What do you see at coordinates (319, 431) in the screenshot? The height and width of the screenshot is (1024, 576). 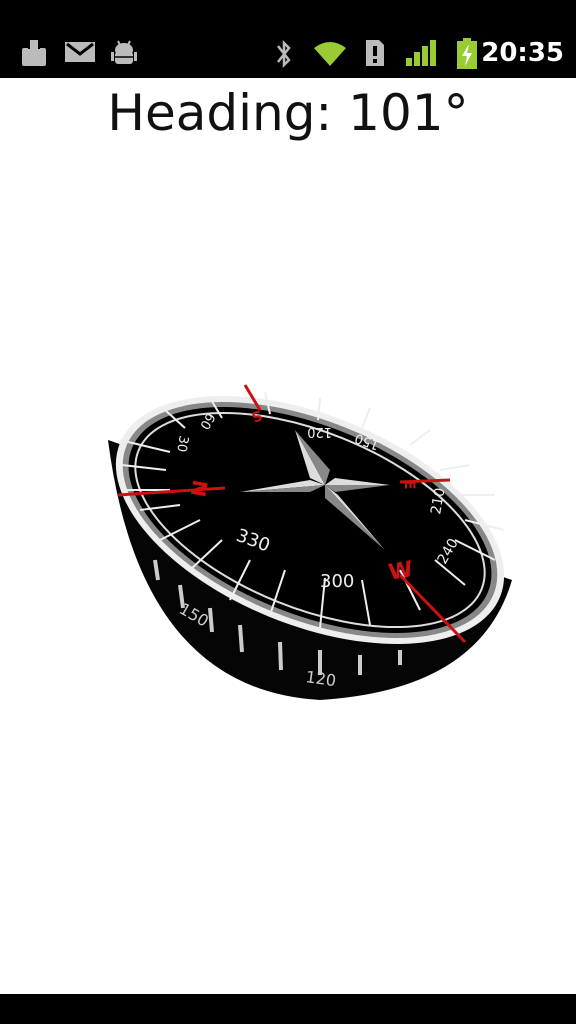 I see `degree-label-120: 120` at bounding box center [319, 431].